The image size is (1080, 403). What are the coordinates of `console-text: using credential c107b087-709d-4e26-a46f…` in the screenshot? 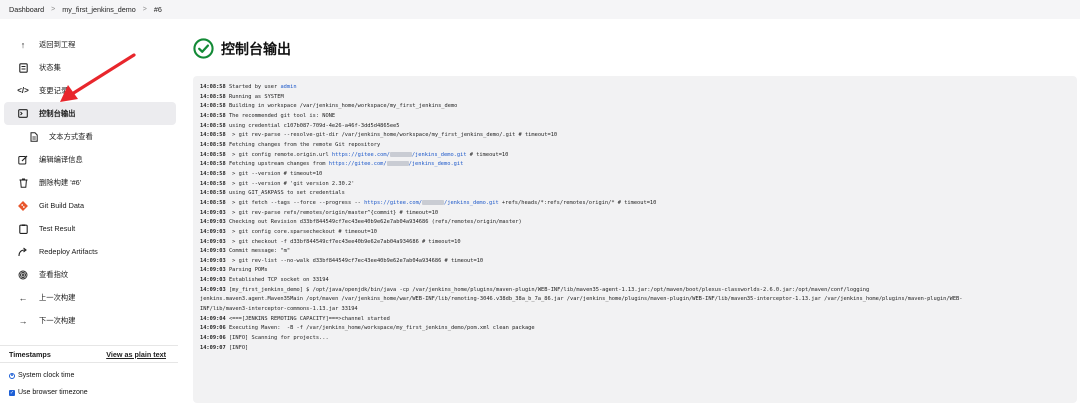 It's located at (314, 125).